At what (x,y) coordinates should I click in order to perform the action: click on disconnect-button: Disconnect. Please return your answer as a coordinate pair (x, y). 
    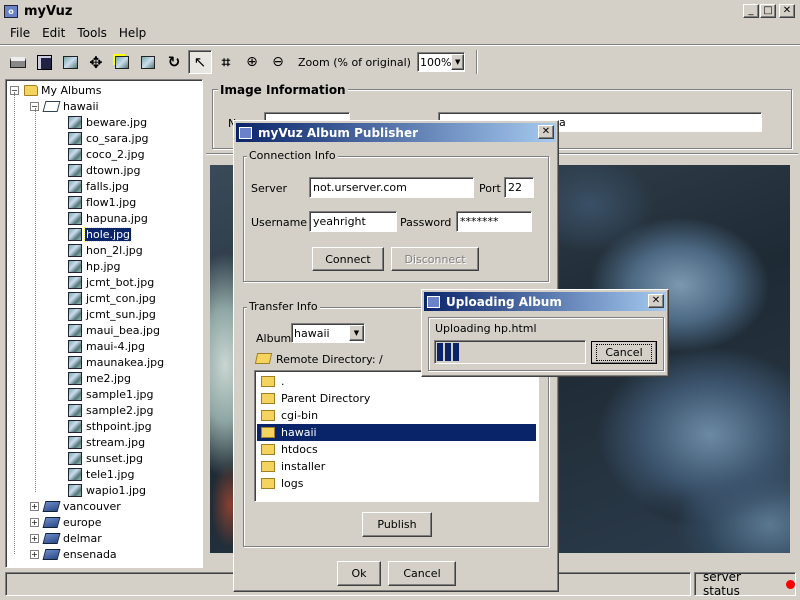
    Looking at the image, I should click on (435, 259).